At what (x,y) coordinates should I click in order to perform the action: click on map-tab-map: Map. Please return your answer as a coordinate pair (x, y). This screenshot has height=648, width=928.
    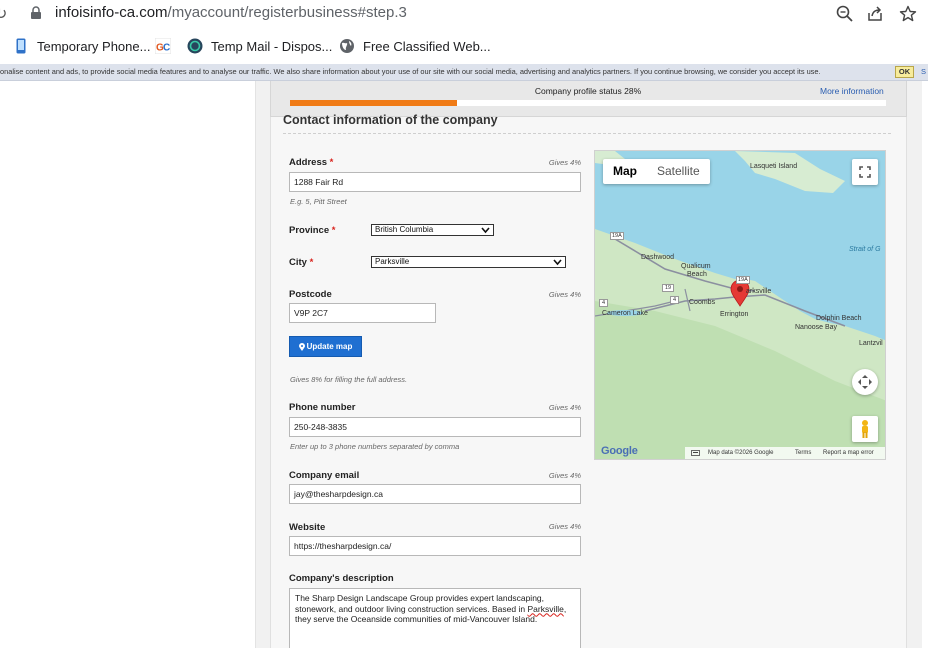
    Looking at the image, I should click on (625, 171).